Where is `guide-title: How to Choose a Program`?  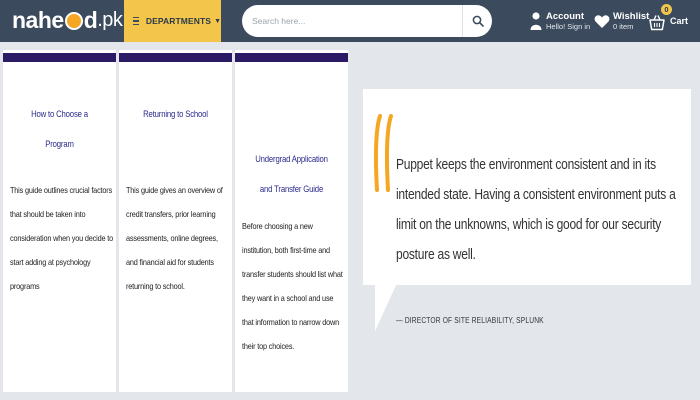
guide-title: How to Choose a Program is located at coordinates (59, 129).